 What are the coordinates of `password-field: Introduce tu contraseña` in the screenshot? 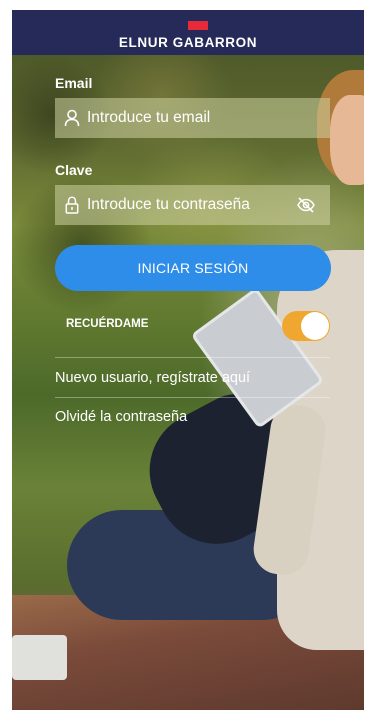 It's located at (192, 205).